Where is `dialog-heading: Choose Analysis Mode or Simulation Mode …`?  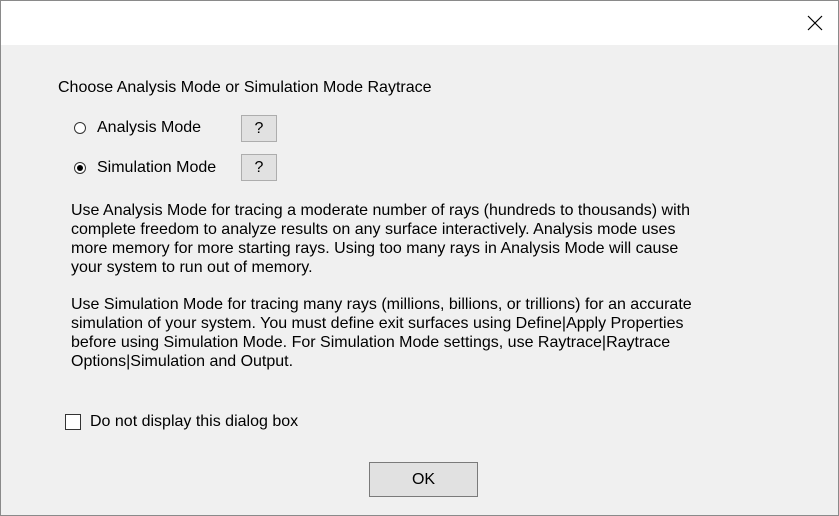
dialog-heading: Choose Analysis Mode or Simulation Mode … is located at coordinates (245, 87).